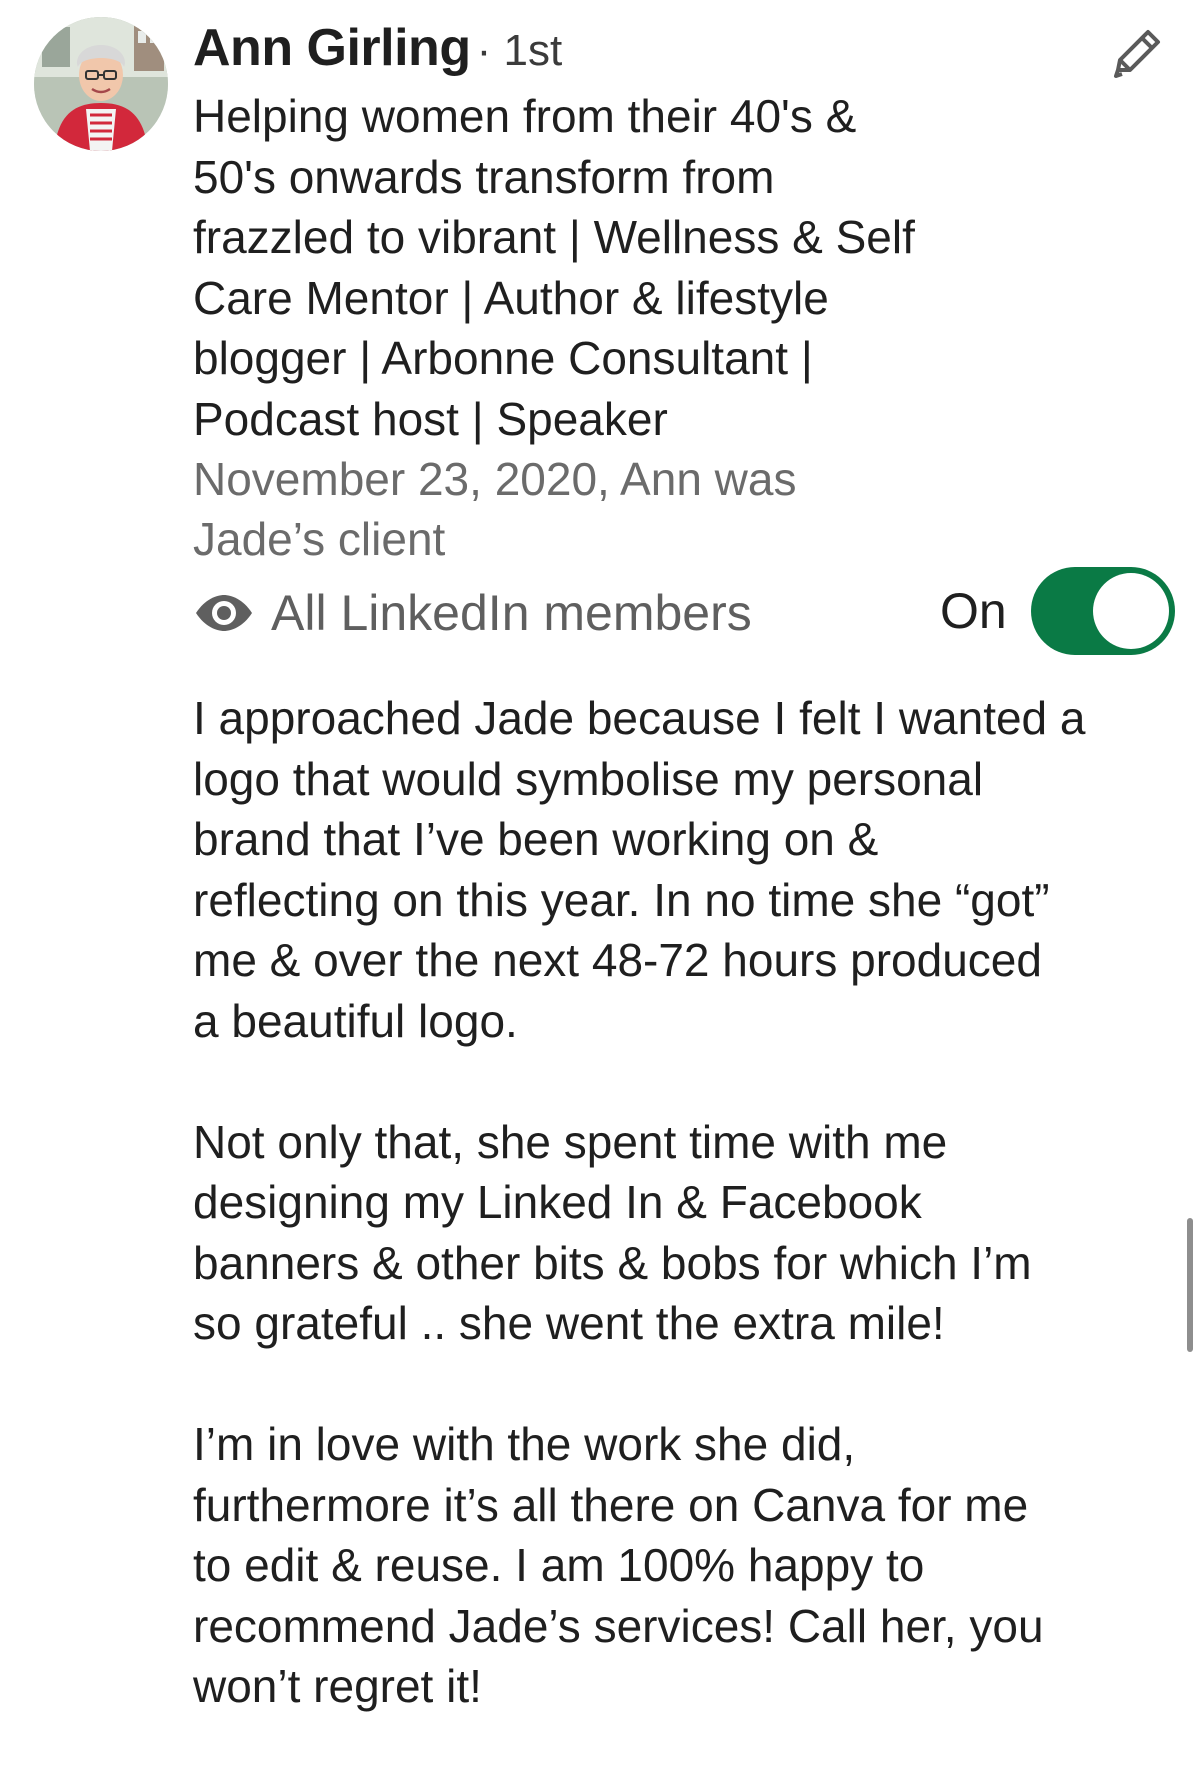  I want to click on visibility-toggle, so click(1102, 611).